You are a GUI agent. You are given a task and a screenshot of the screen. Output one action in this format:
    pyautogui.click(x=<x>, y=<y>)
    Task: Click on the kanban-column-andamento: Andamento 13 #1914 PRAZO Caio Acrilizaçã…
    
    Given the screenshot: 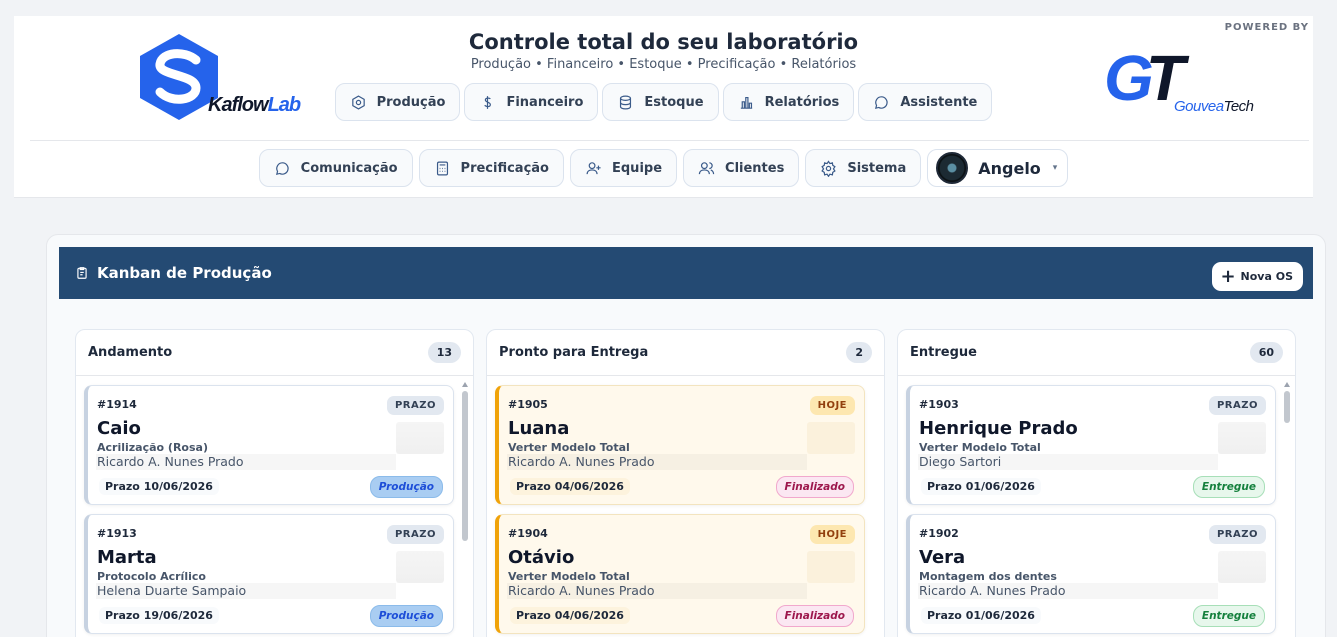 What is the action you would take?
    pyautogui.click(x=274, y=483)
    